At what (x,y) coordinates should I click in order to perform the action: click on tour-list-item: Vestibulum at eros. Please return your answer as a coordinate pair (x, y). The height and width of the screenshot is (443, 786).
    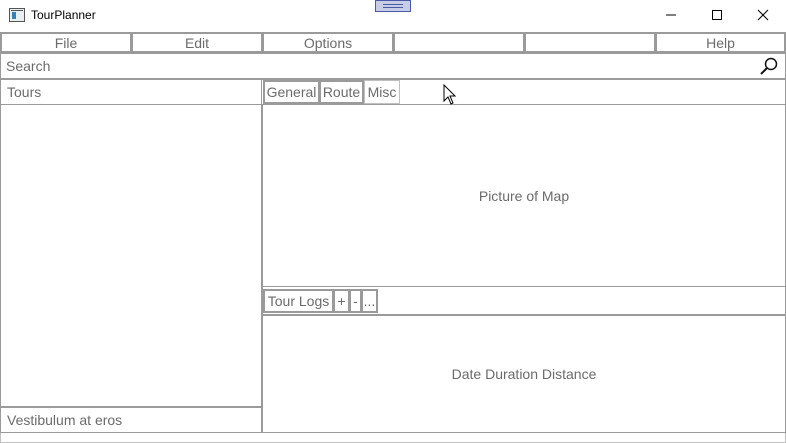
    Looking at the image, I should click on (131, 420).